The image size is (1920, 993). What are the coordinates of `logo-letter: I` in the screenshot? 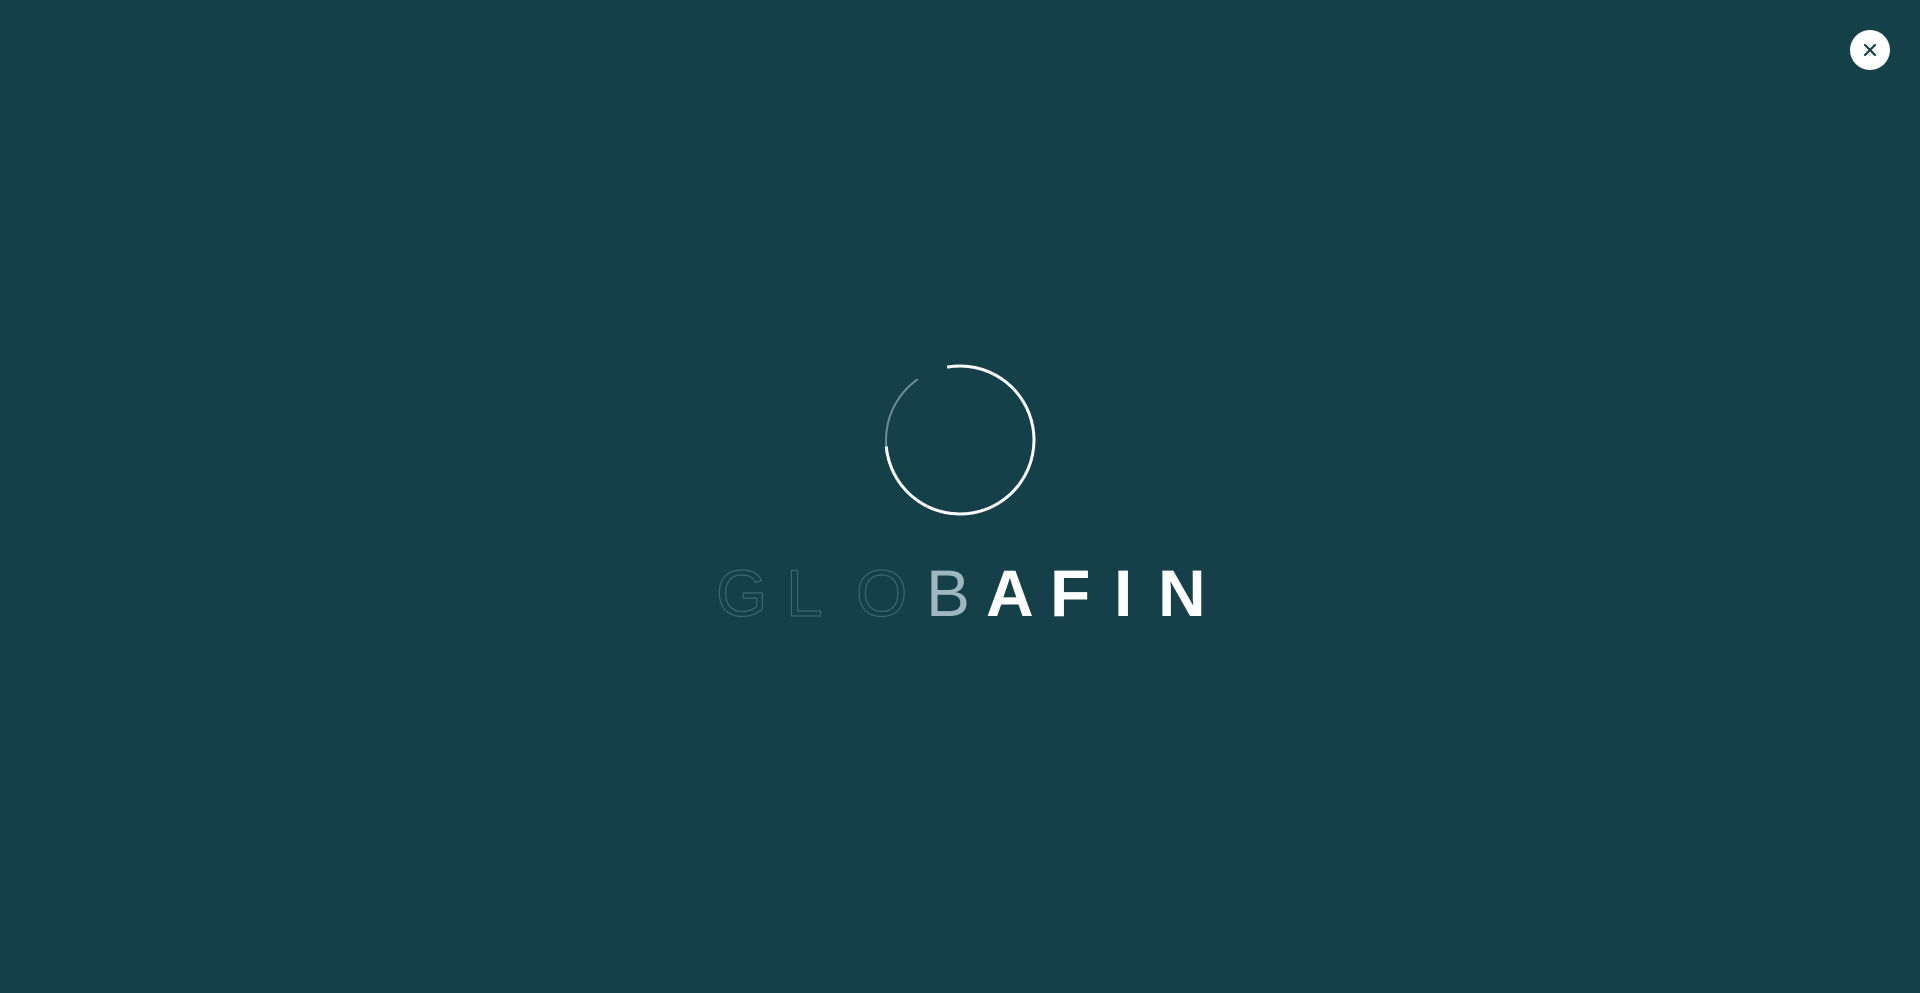 It's located at (1123, 593).